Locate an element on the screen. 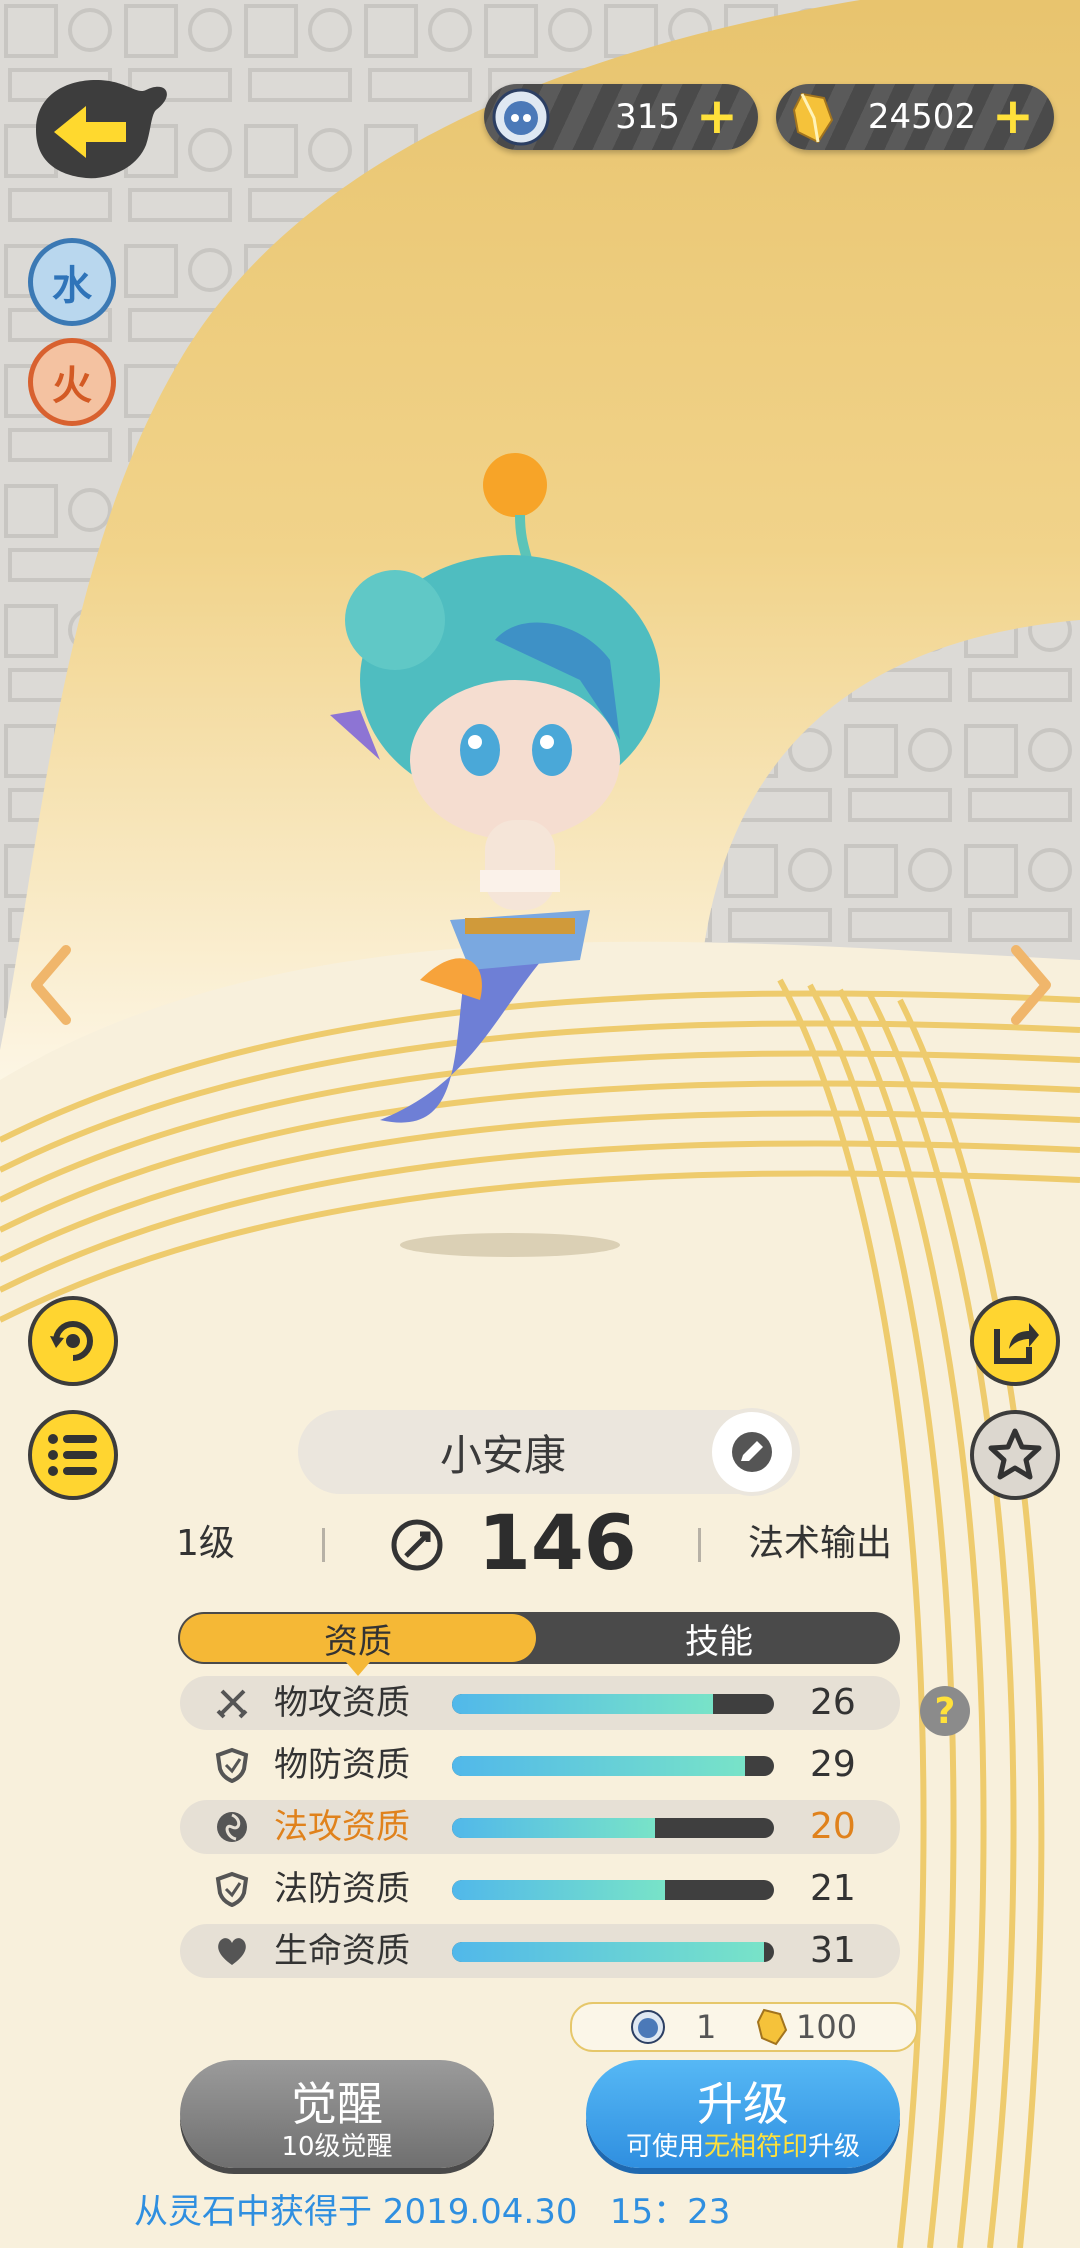 Image resolution: width=1080 pixels, height=2248 pixels. help-button: ? is located at coordinates (945, 1711).